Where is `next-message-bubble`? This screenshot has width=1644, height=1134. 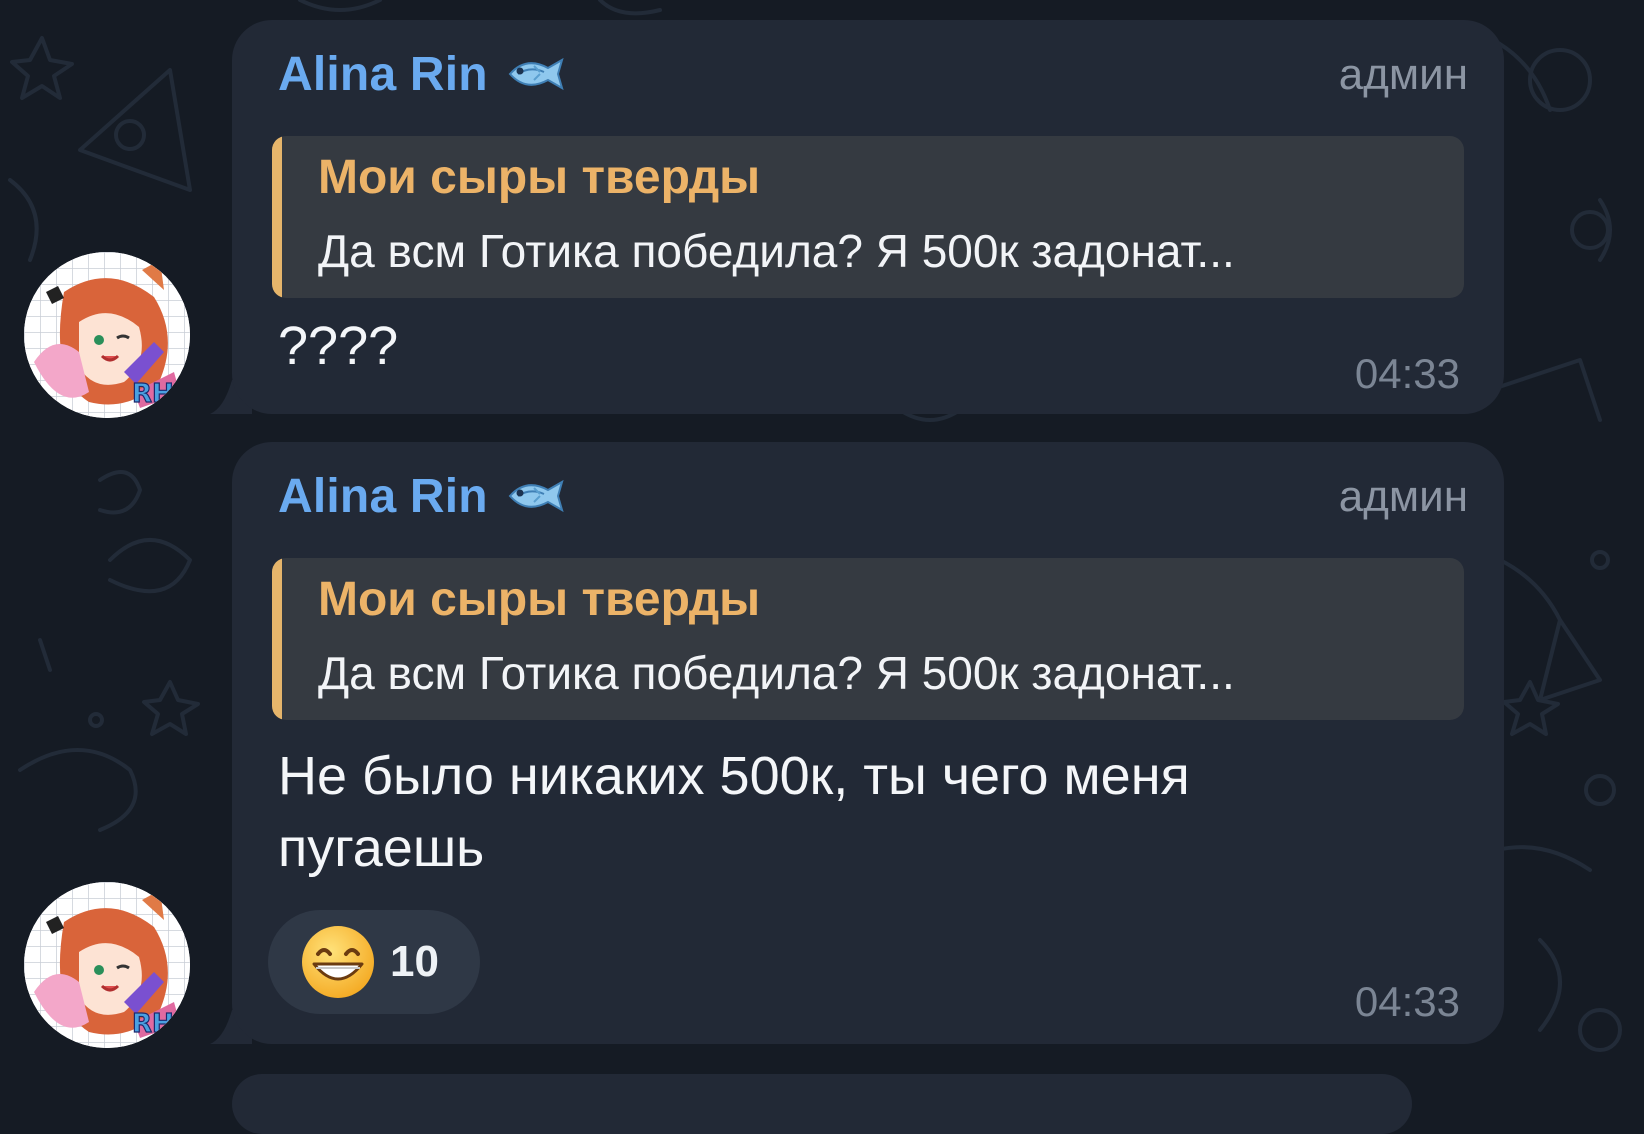
next-message-bubble is located at coordinates (822, 1104).